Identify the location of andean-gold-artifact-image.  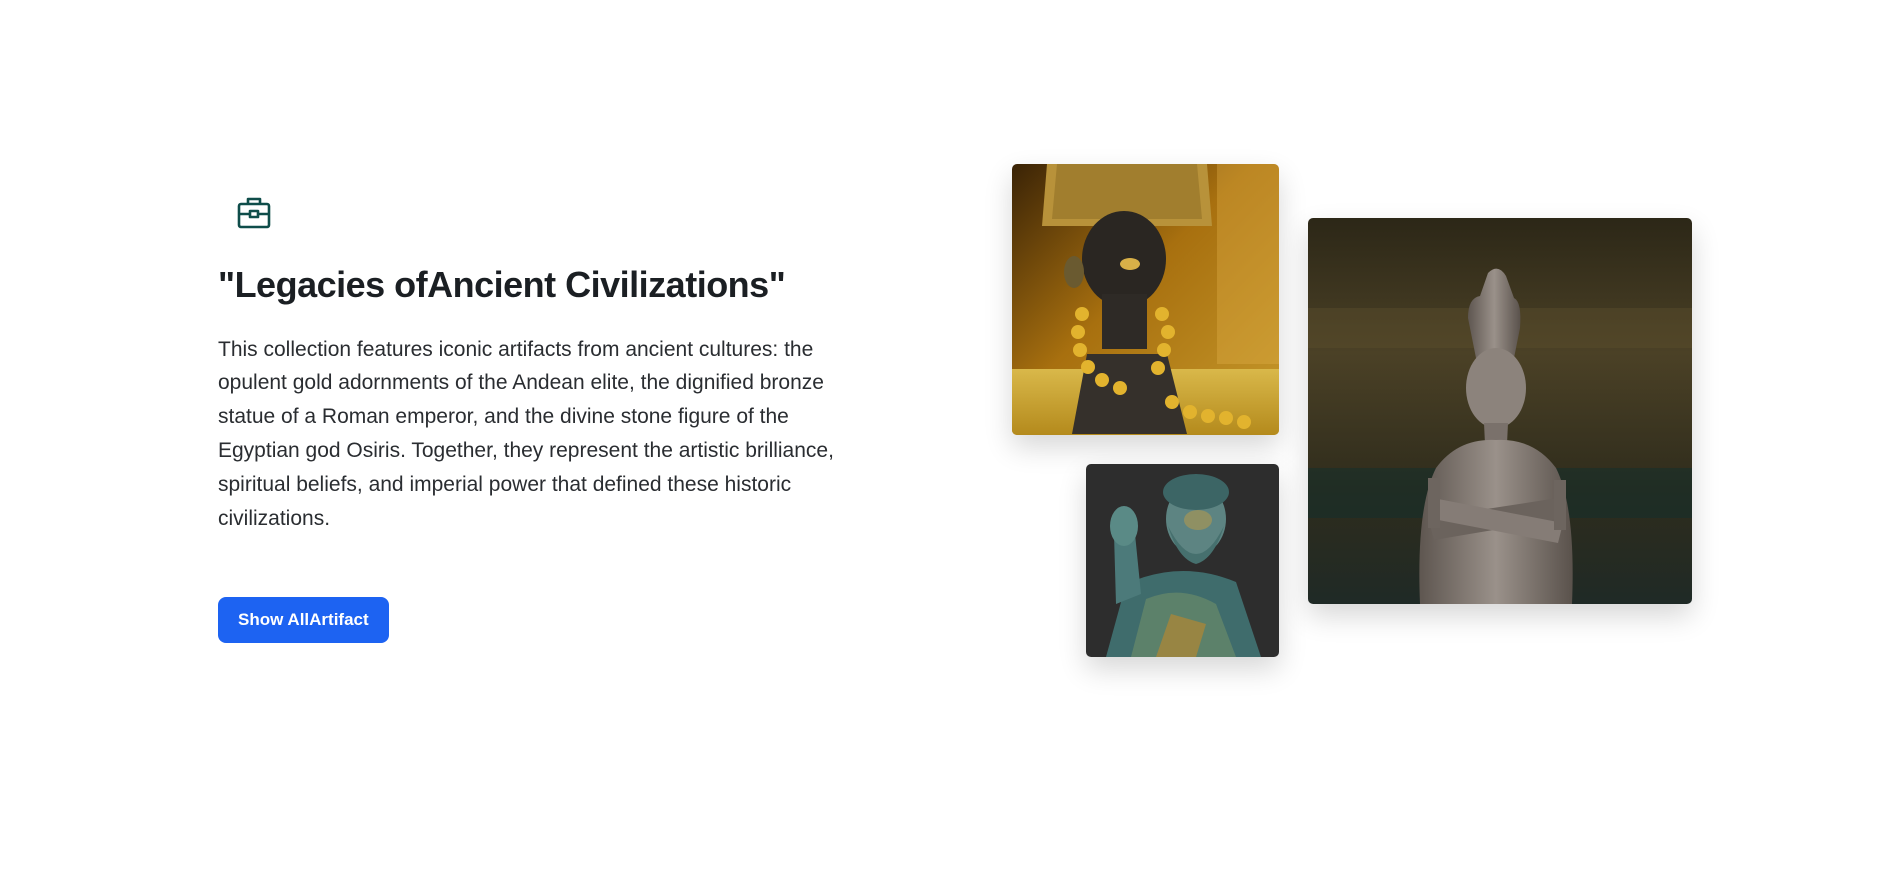
(1145, 299).